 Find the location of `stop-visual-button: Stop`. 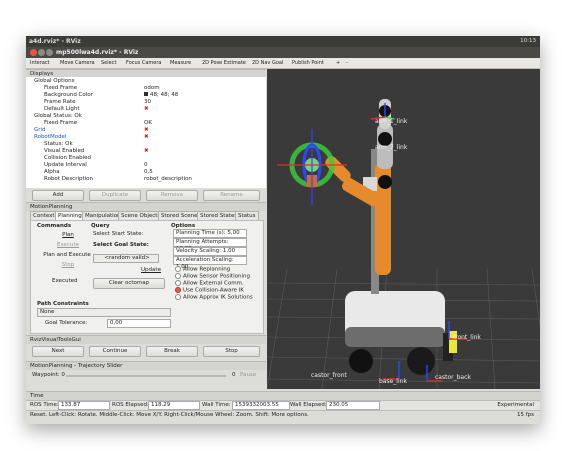

stop-visual-button: Stop is located at coordinates (231, 351).